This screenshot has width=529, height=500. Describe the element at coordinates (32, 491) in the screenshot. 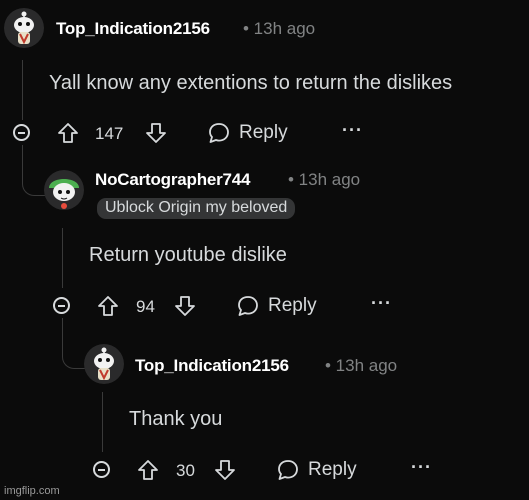

I see `watermark: imgflip.com` at that location.